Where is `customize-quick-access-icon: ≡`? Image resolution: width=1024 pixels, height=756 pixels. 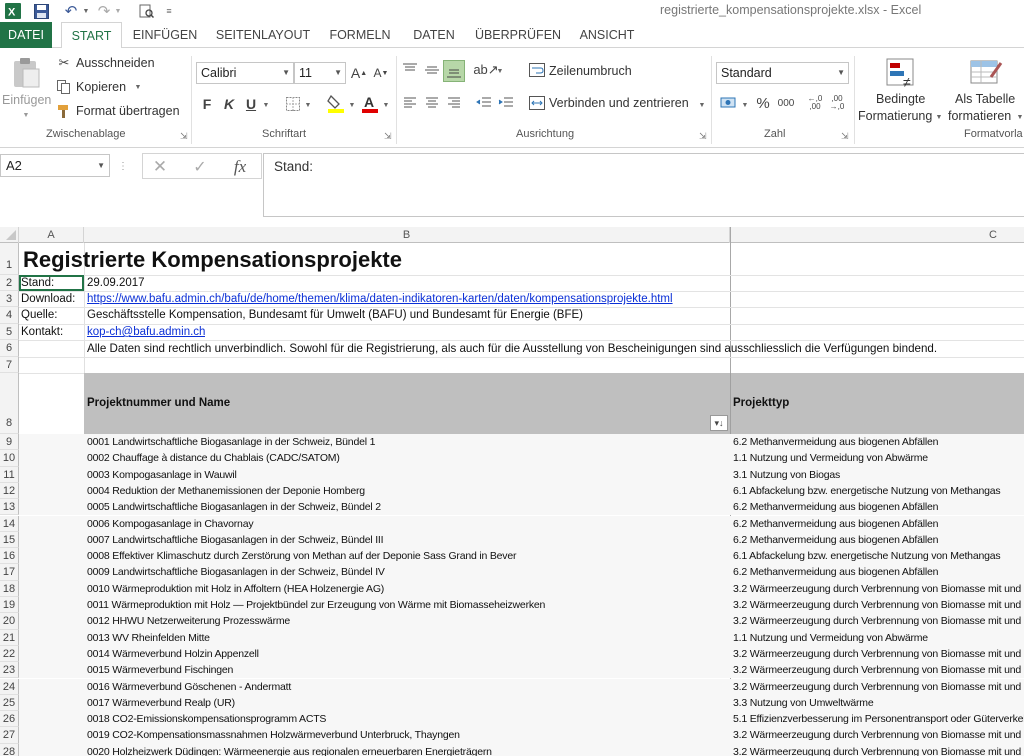 customize-quick-access-icon: ≡ is located at coordinates (169, 11).